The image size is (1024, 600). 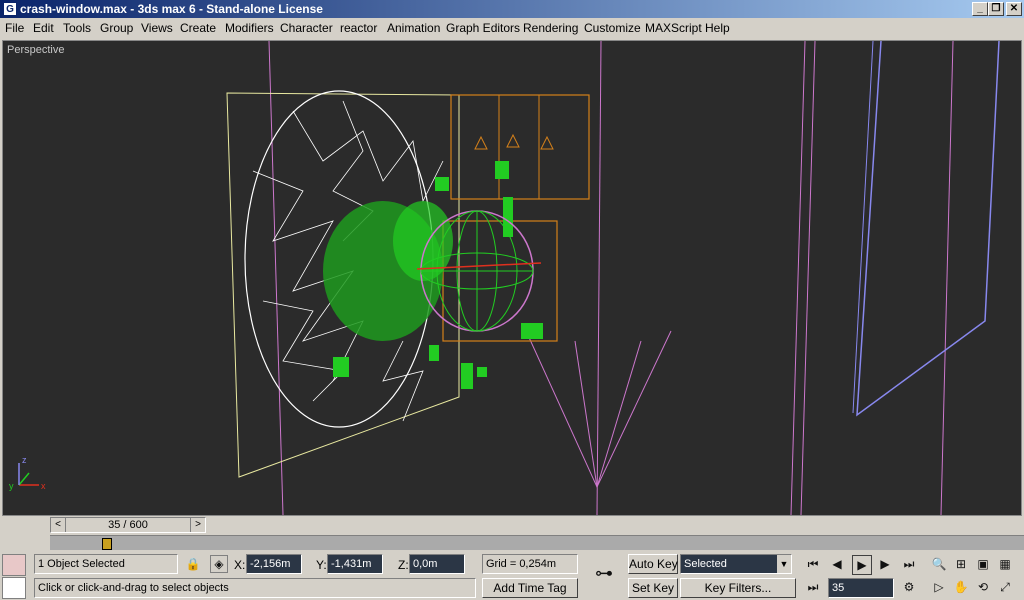 I want to click on app-icon: G, so click(x=10, y=9).